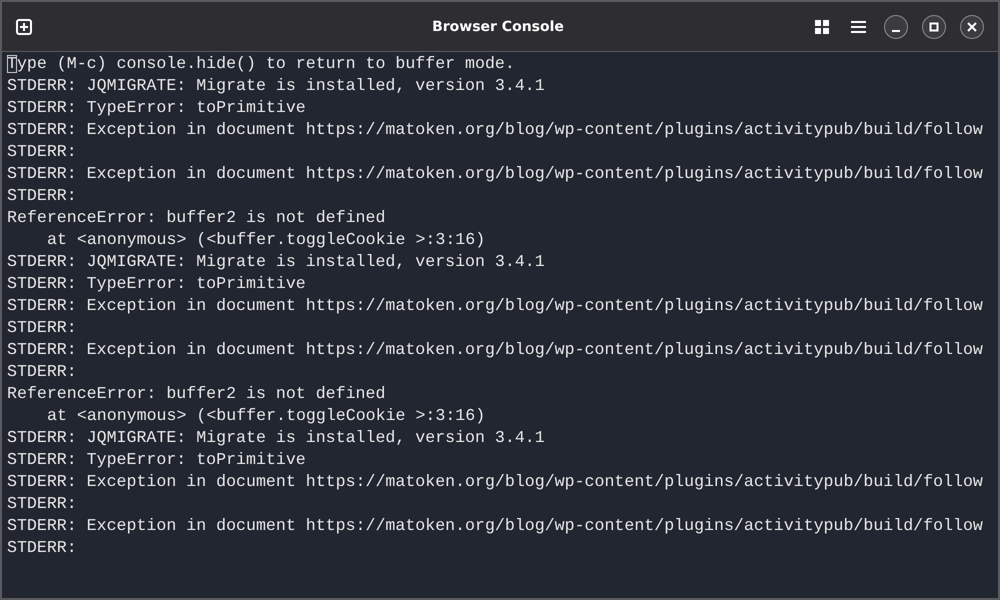  Describe the element at coordinates (896, 31) in the screenshot. I see `minimize-icon` at that location.